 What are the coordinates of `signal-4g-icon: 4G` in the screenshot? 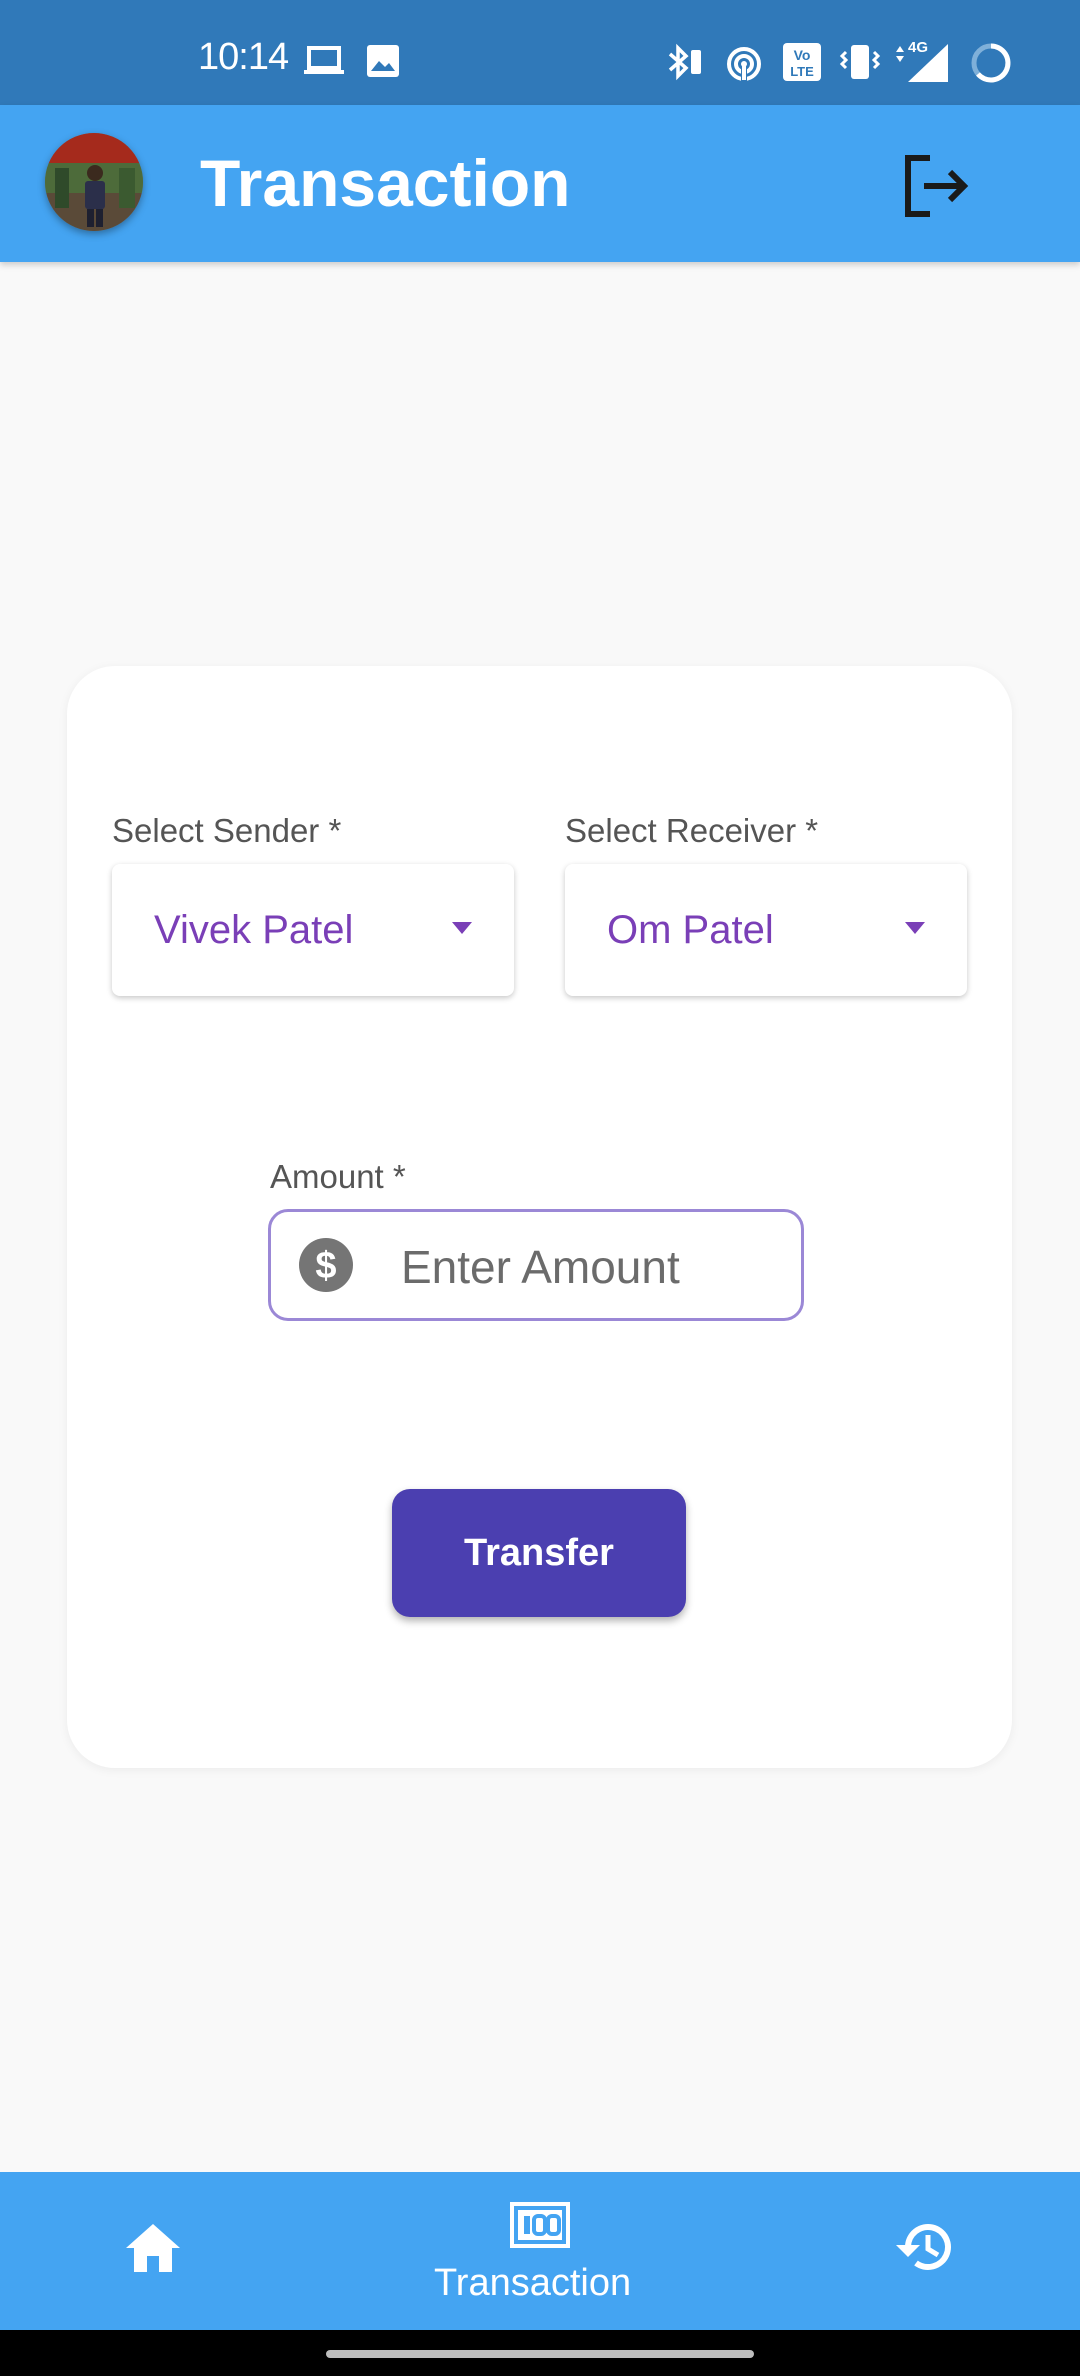 It's located at (922, 60).